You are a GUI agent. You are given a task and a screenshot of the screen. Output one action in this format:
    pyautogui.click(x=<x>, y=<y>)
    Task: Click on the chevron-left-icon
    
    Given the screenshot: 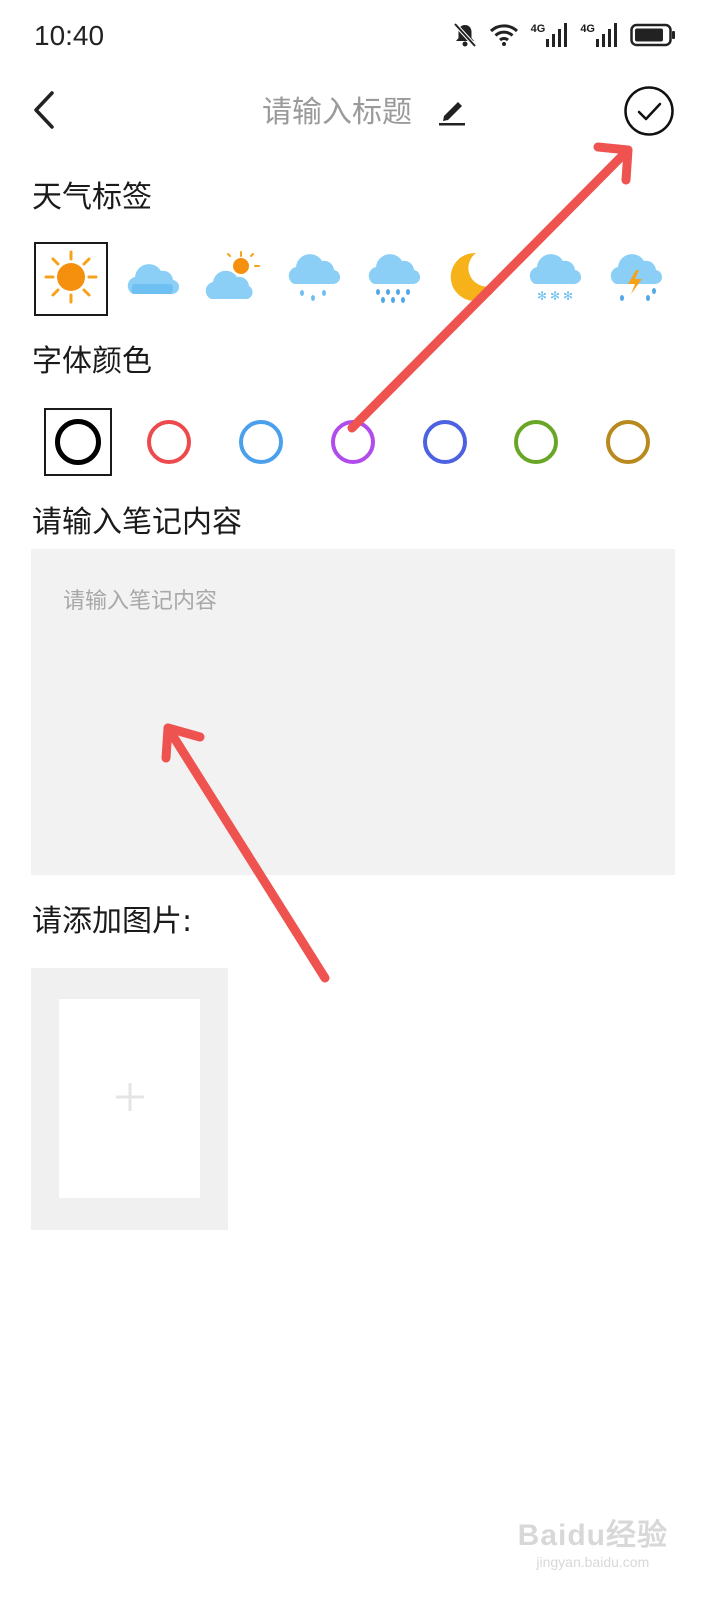 What is the action you would take?
    pyautogui.click(x=44, y=112)
    